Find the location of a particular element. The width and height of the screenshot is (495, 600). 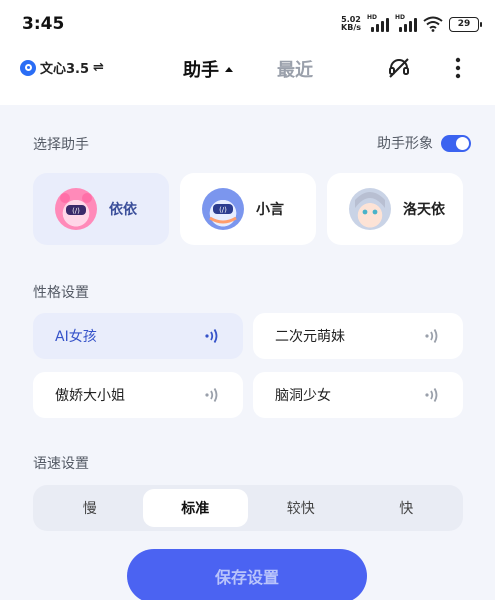

network-speed: 5.02 KB/s is located at coordinates (351, 24).